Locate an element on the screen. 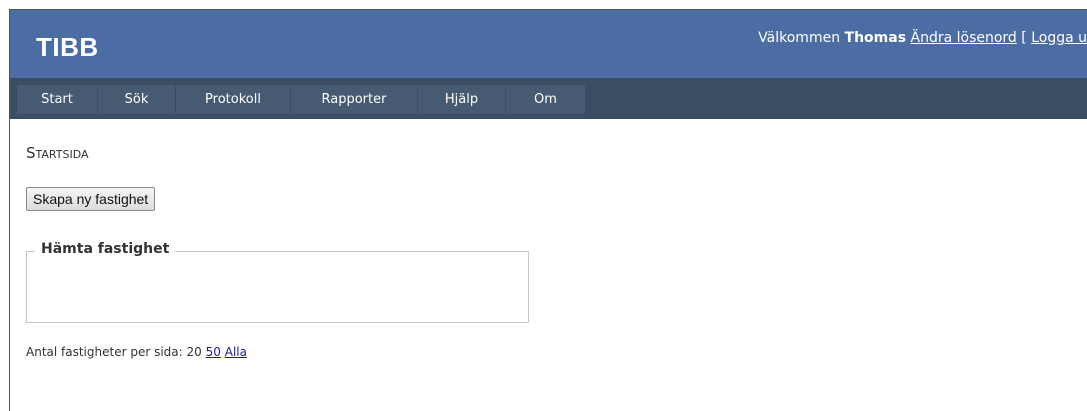  page-title: Startsida is located at coordinates (57, 153).